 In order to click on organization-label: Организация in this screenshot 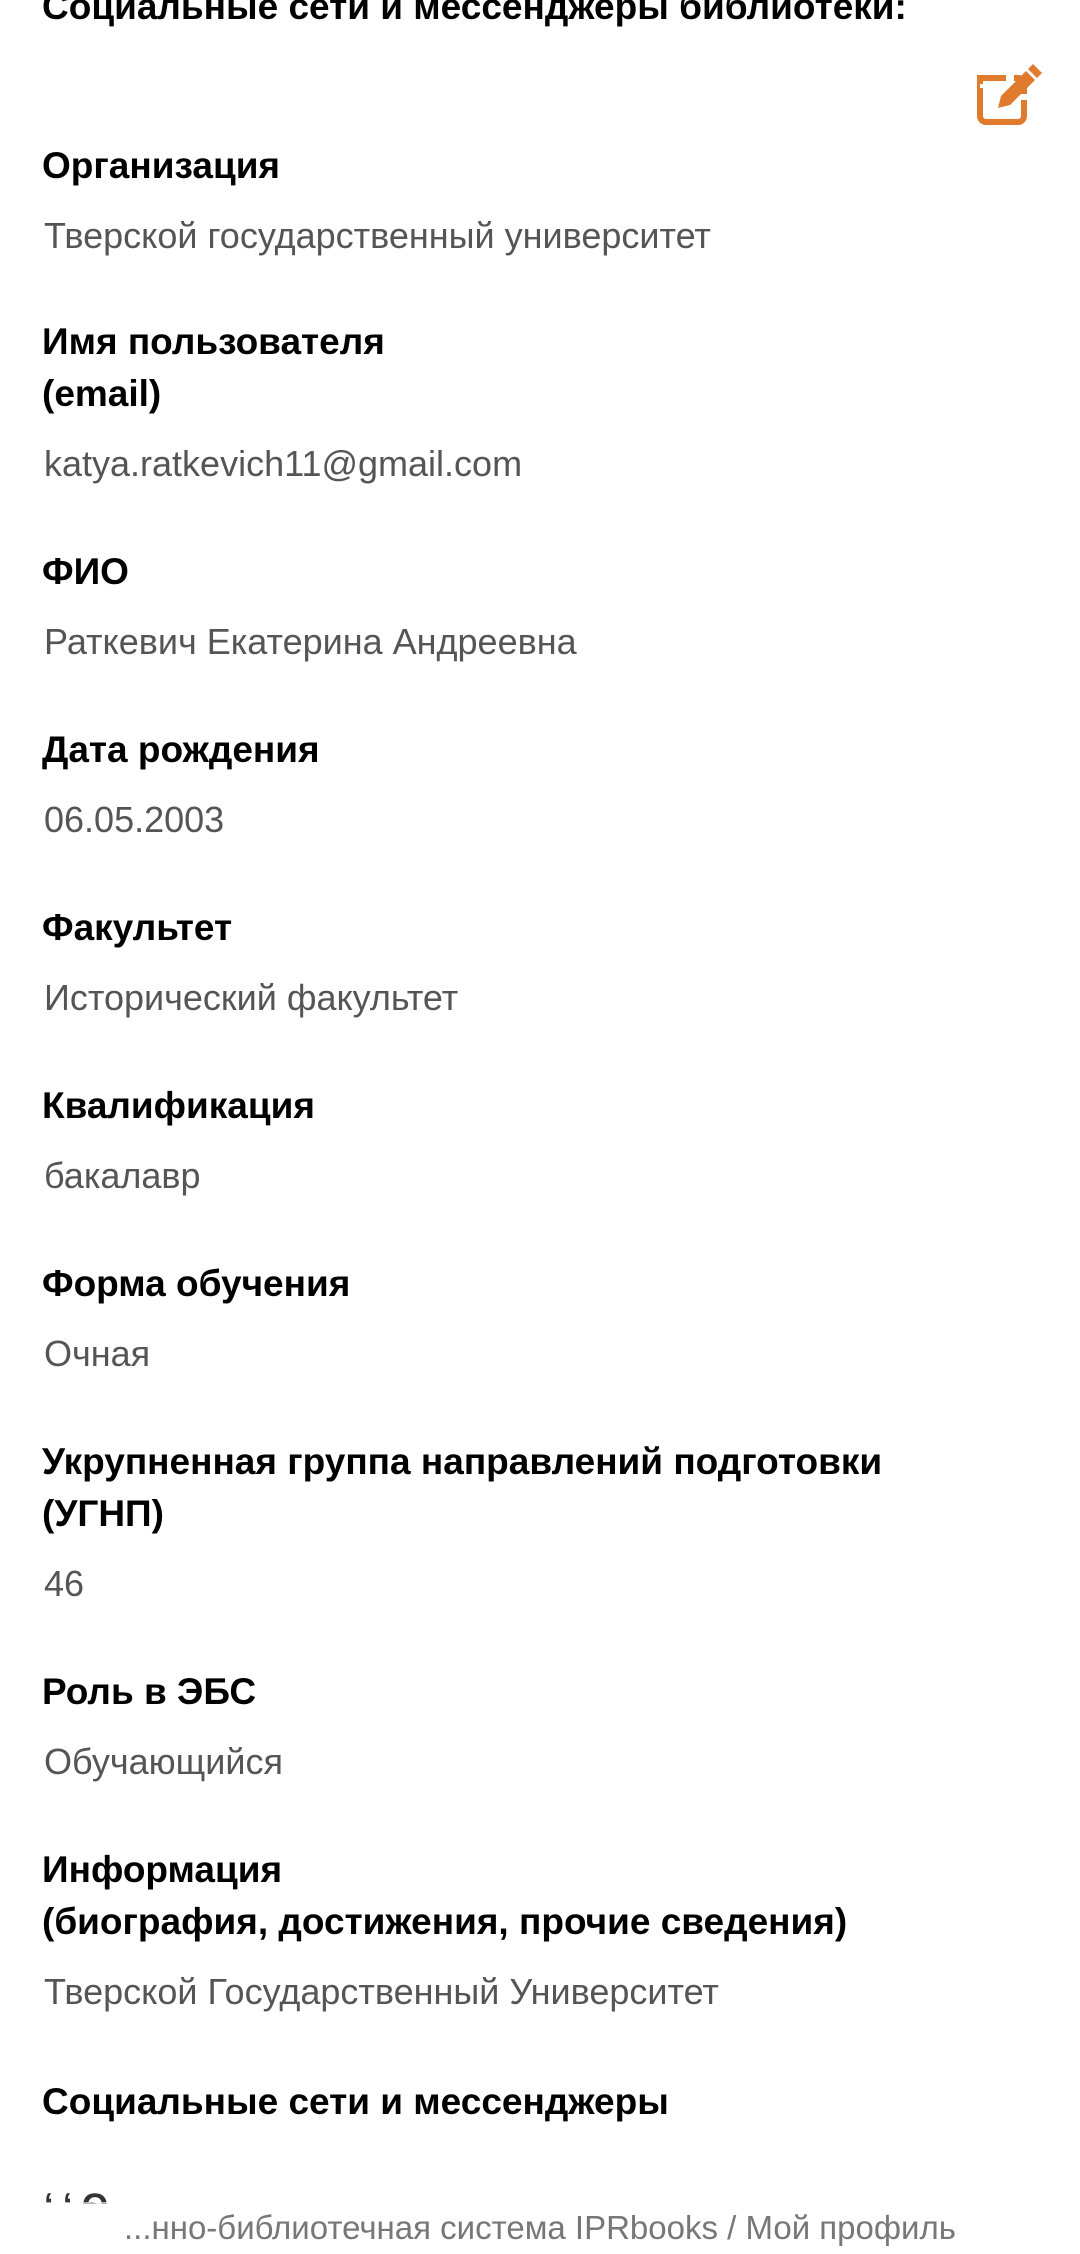, I will do `click(161, 165)`.